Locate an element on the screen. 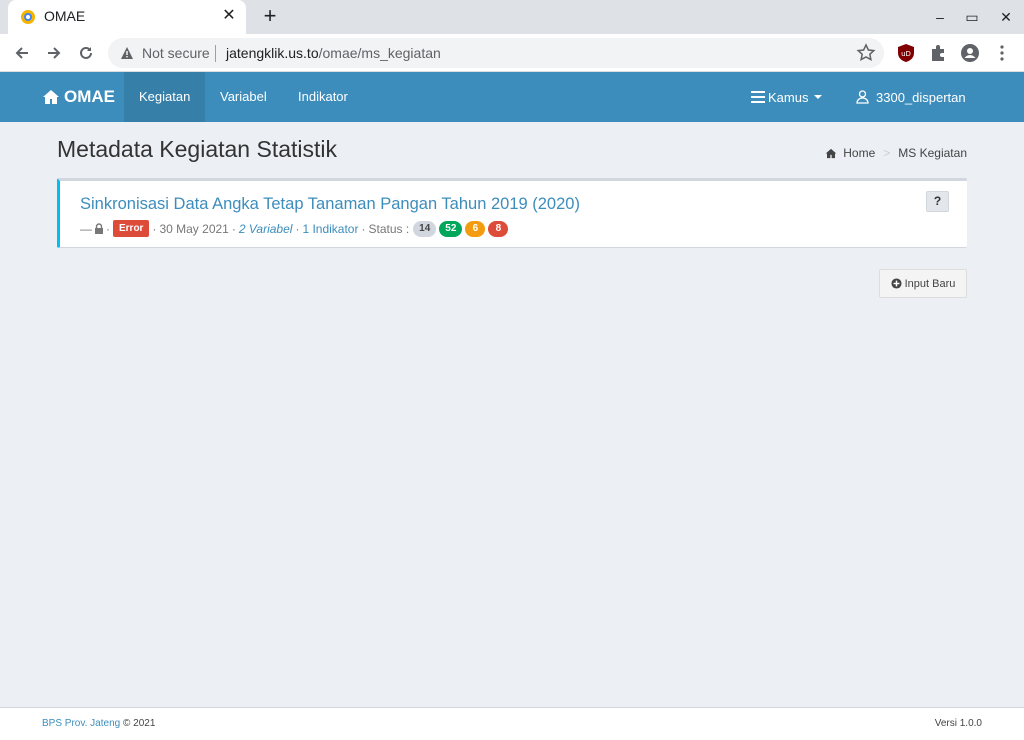 The image size is (1024, 740). status-count-badge: 14 is located at coordinates (425, 228).